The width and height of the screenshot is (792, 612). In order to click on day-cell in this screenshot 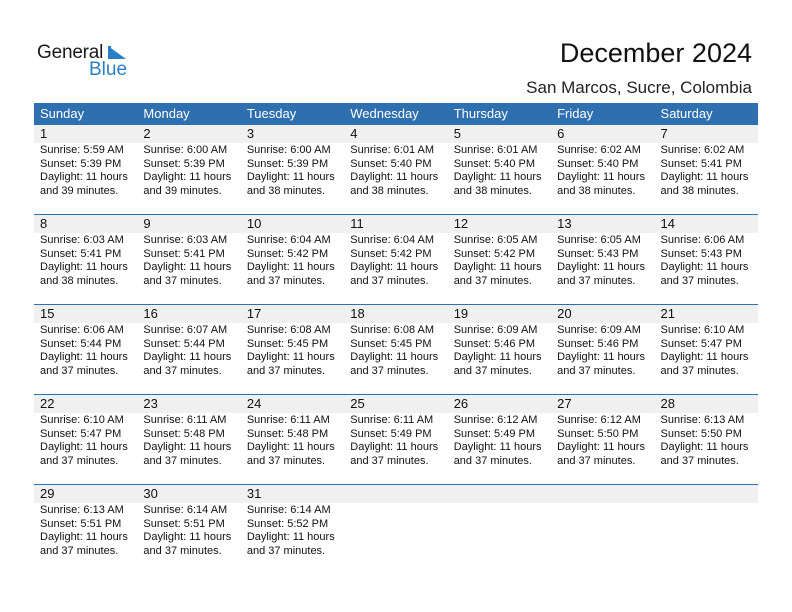, I will do `click(395, 530)`.